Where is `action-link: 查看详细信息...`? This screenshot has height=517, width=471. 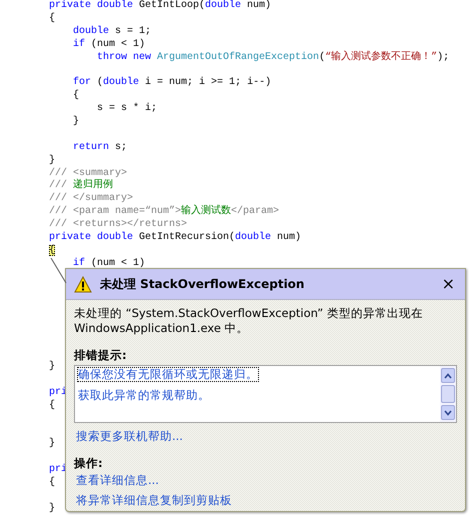
action-link: 查看详细信息... is located at coordinates (117, 480).